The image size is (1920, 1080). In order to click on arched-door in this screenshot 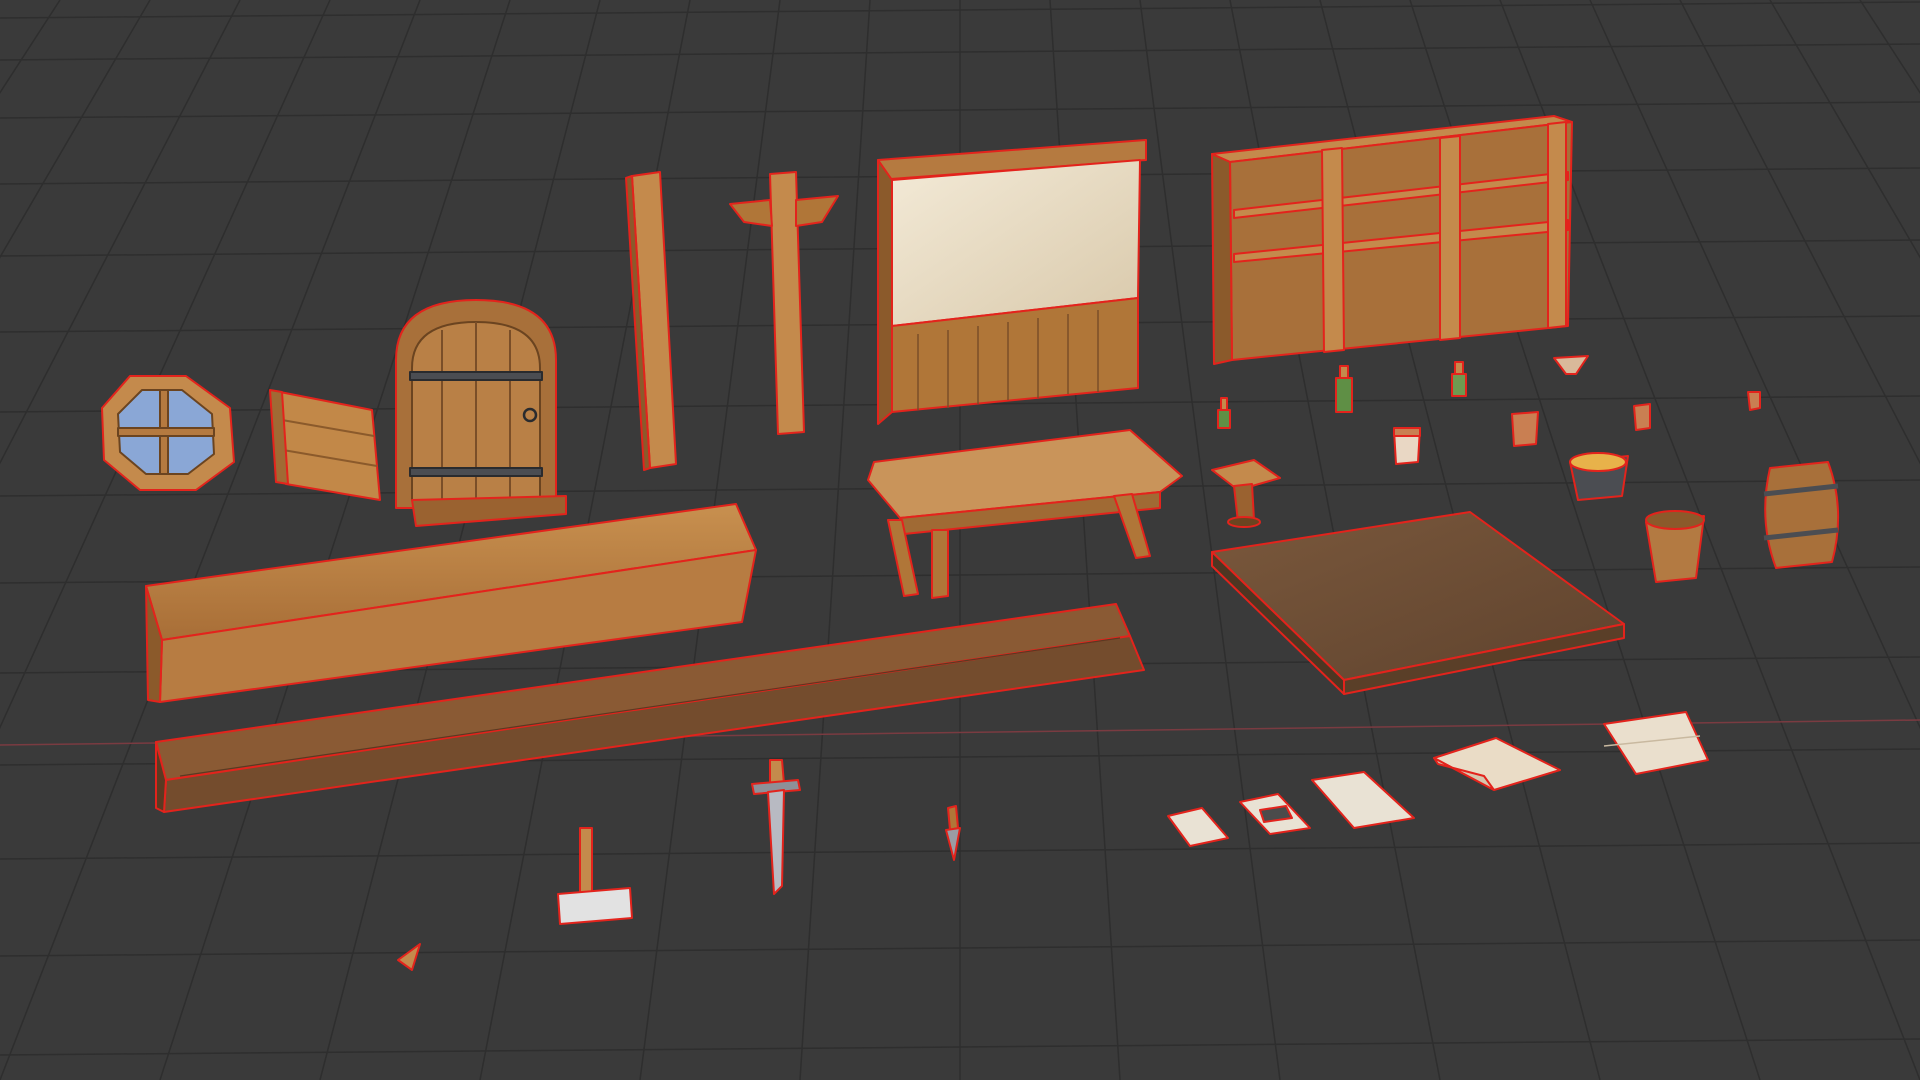, I will do `click(481, 413)`.